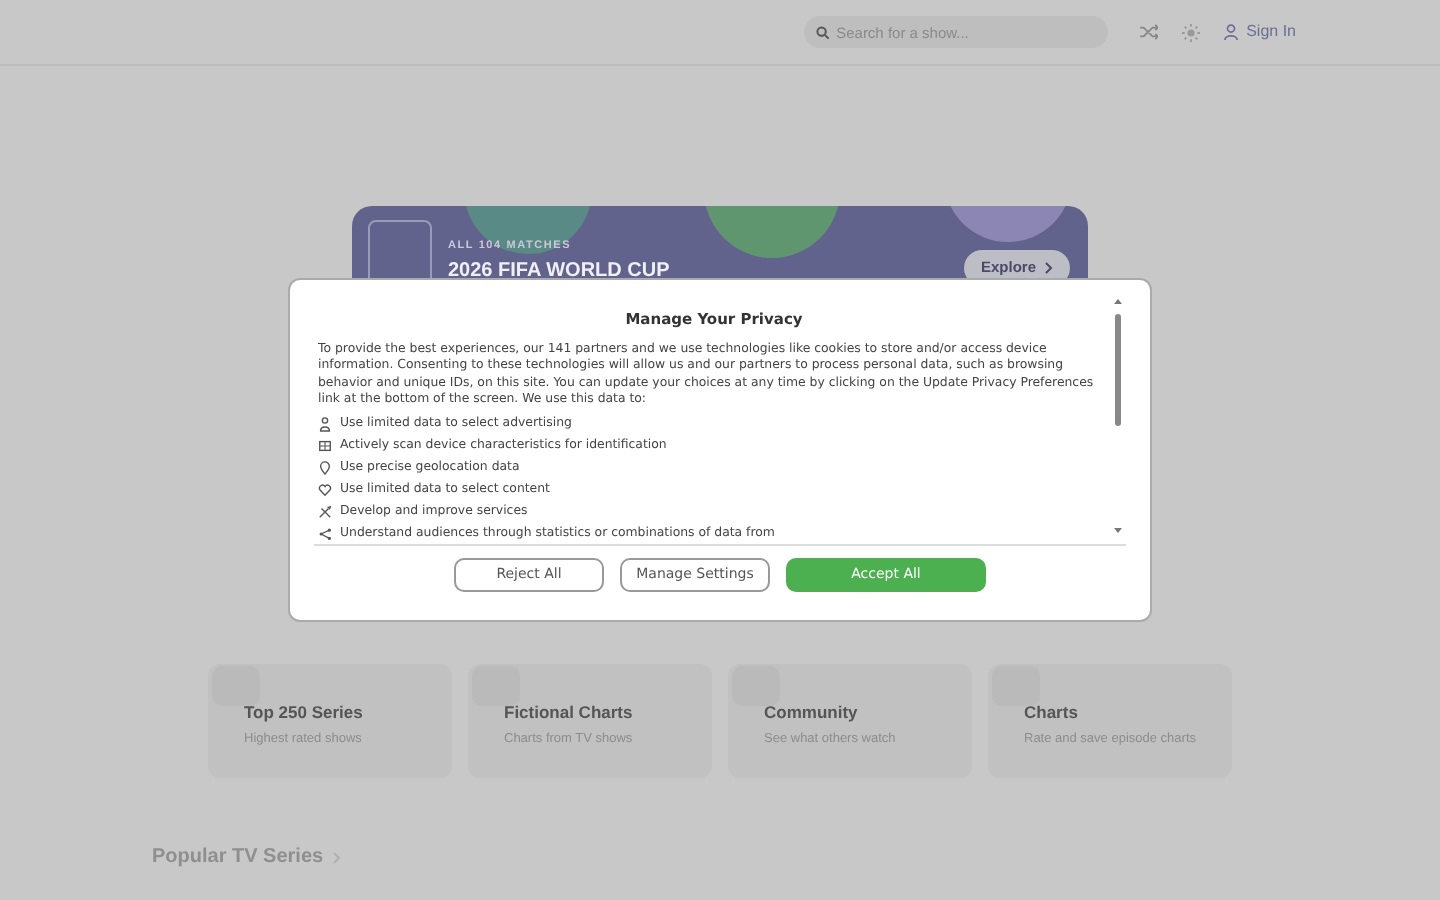 This screenshot has width=1440, height=900. I want to click on banner-title: 2026 FIFA WORLD CUP, so click(559, 272).